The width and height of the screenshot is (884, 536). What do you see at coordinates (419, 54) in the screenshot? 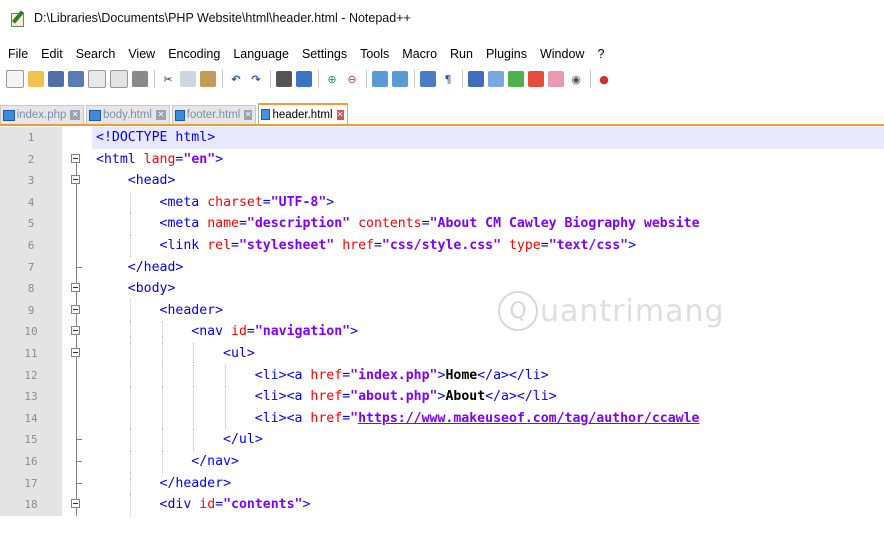
I see `menu-macro: Macro` at bounding box center [419, 54].